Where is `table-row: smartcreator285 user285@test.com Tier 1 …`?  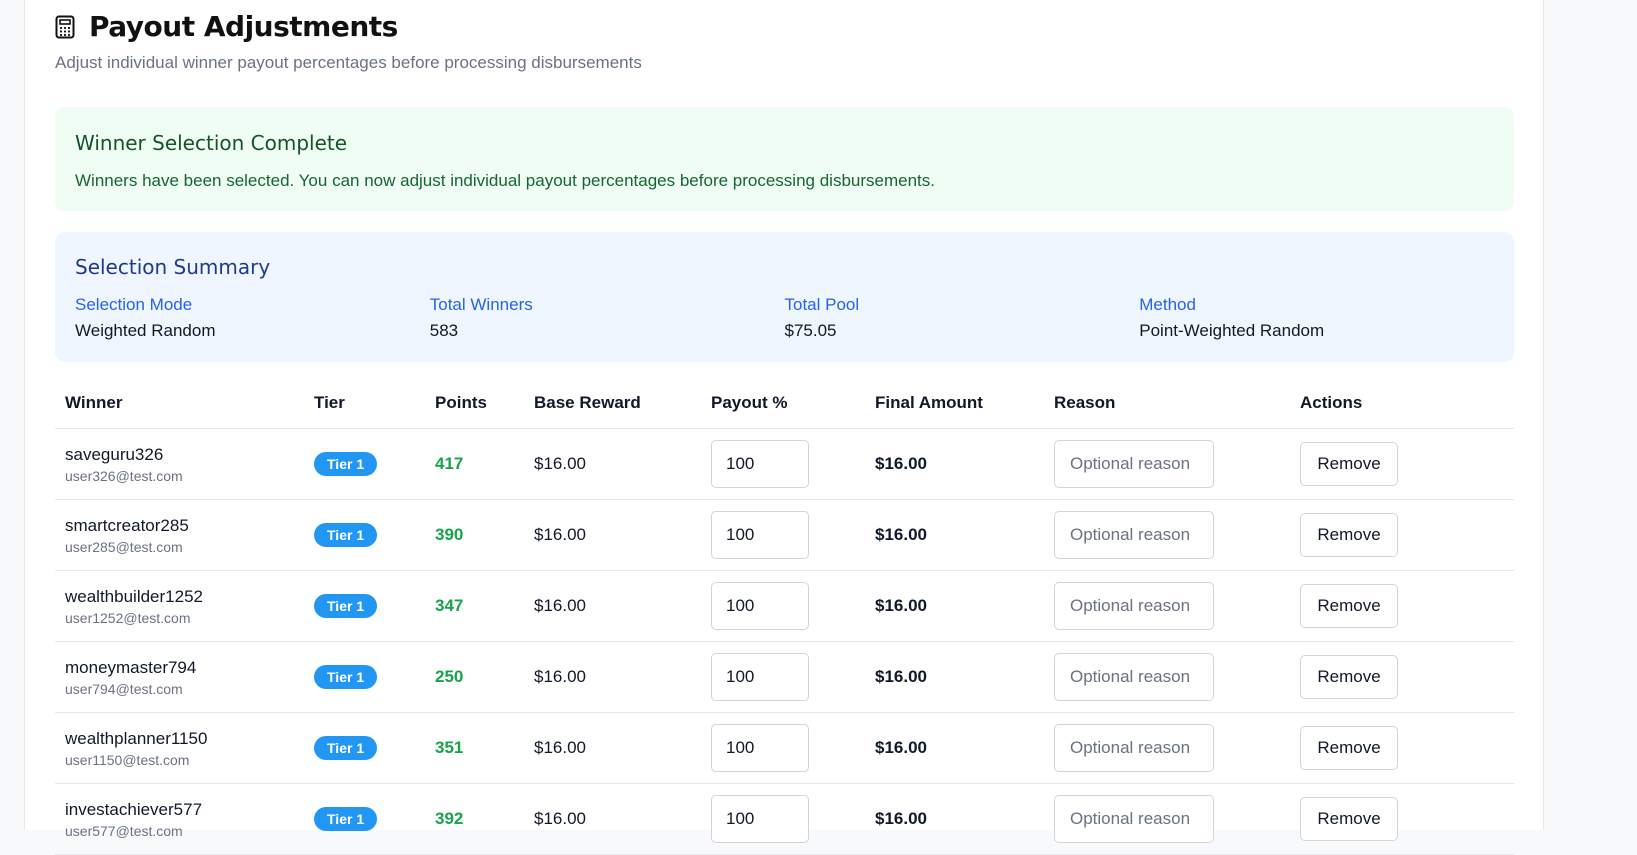
table-row: smartcreator285 user285@test.com Tier 1 … is located at coordinates (784, 535).